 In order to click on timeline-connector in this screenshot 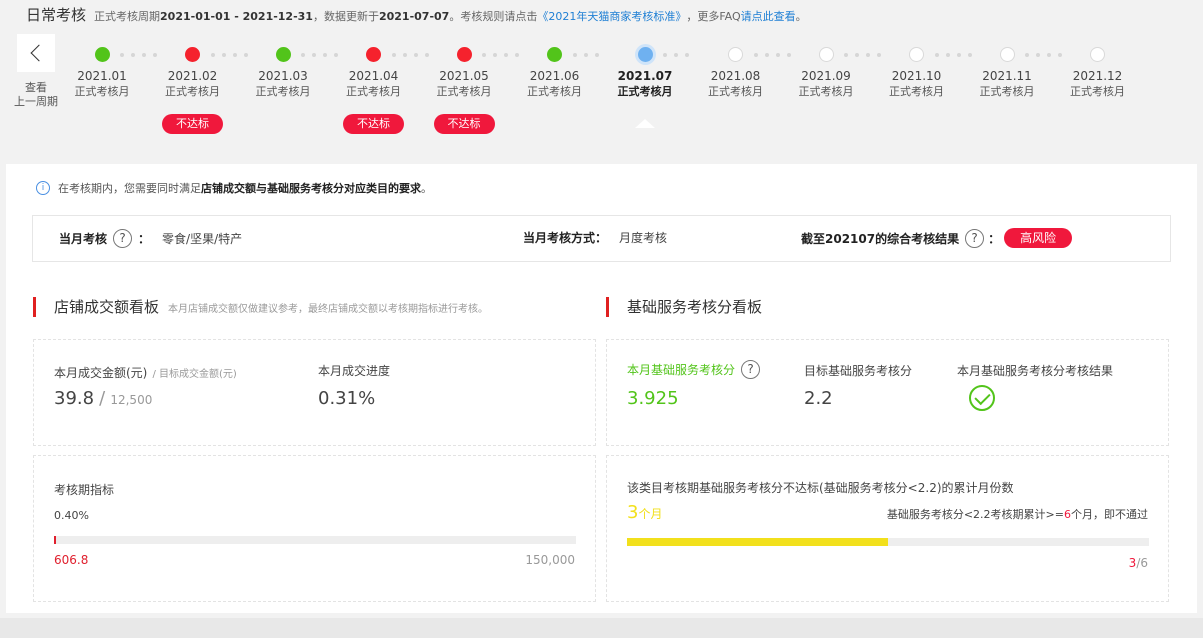, I will do `click(676, 55)`.